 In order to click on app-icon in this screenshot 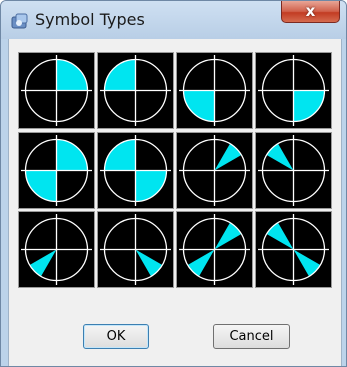, I will do `click(19, 21)`.